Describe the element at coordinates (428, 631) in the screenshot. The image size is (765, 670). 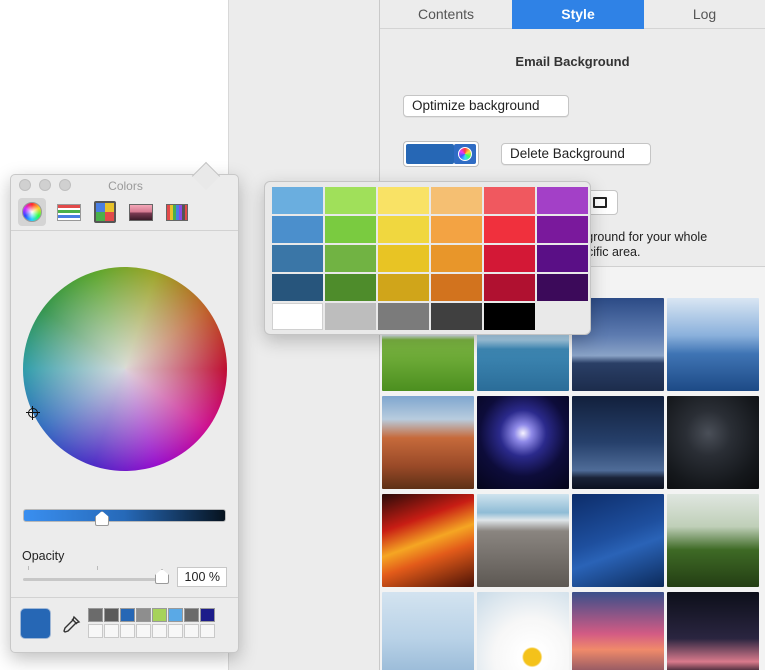
I see `thumbnail-misty-bridge` at that location.